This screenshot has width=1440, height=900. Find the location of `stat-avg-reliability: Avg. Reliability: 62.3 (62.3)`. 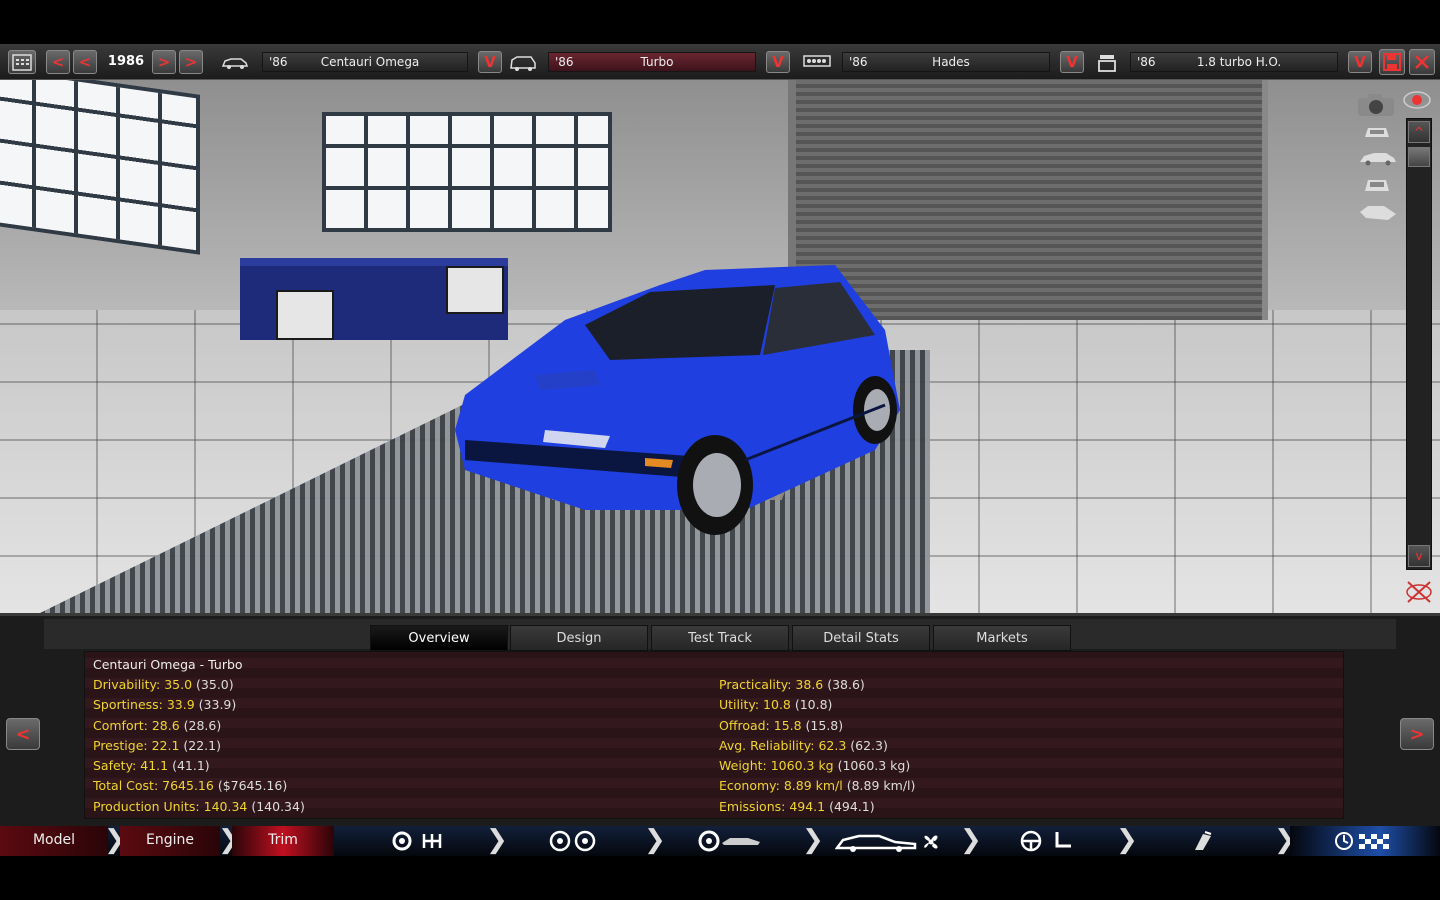

stat-avg-reliability: Avg. Reliability: 62.3 (62.3) is located at coordinates (803, 745).